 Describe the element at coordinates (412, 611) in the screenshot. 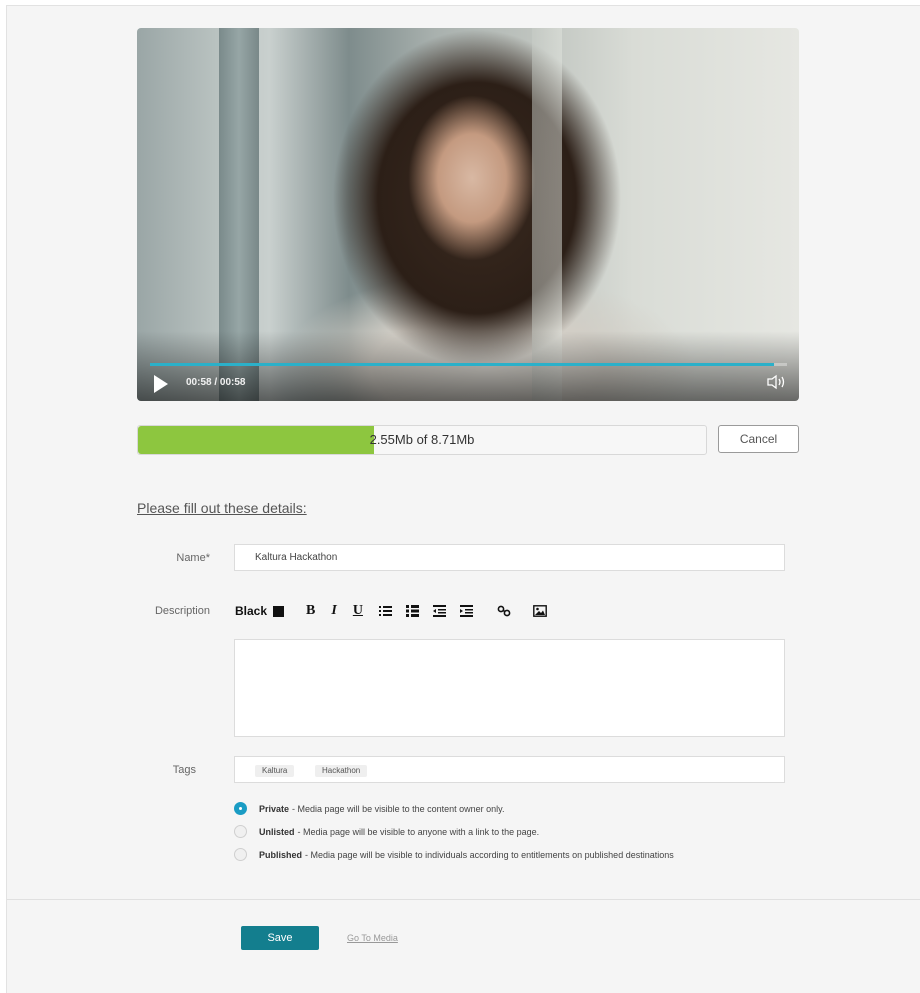

I see `bullet-list-icon` at that location.